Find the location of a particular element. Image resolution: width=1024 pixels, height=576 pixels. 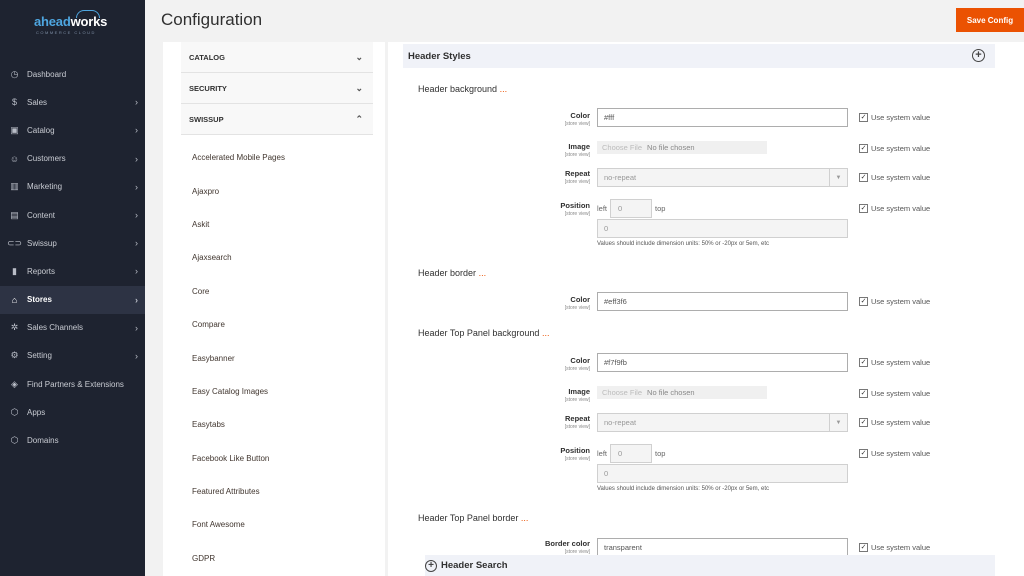

top-bg-position-x: left 0 top is located at coordinates (631, 453).